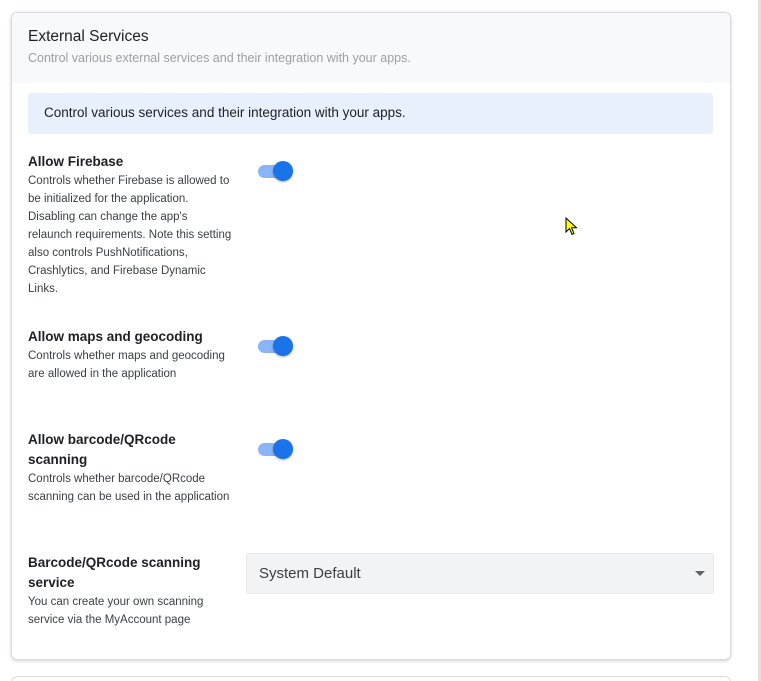 This screenshot has height=681, width=761. What do you see at coordinates (571, 226) in the screenshot?
I see `mouse-pointer-icon` at bounding box center [571, 226].